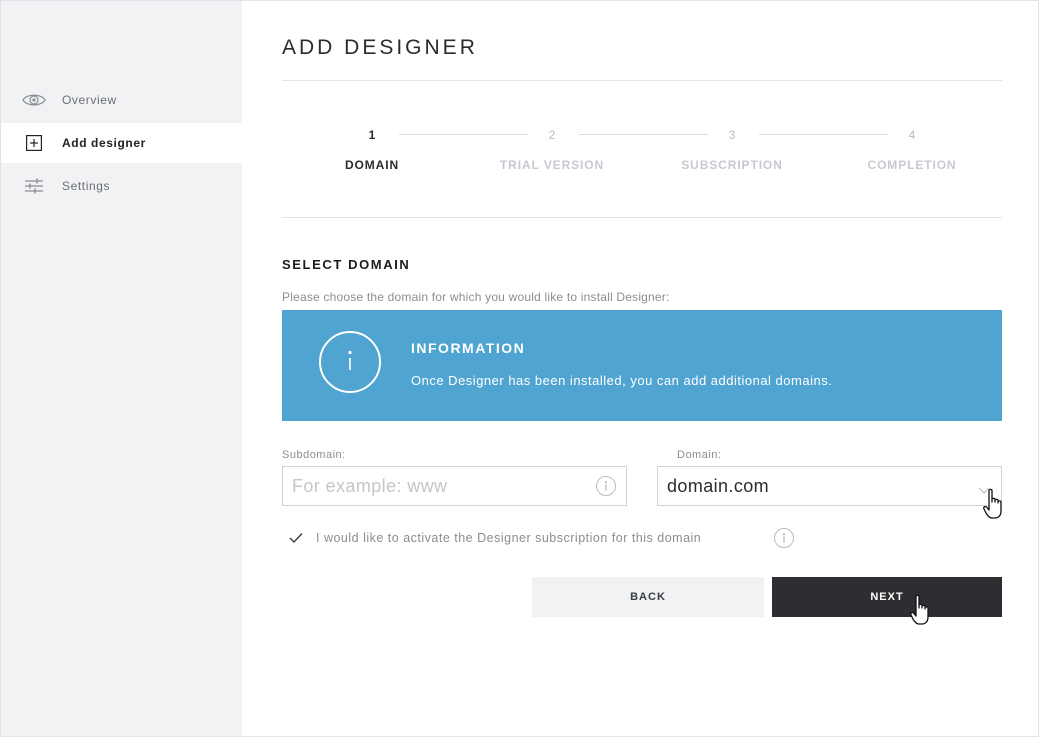 Image resolution: width=1039 pixels, height=737 pixels. Describe the element at coordinates (984, 491) in the screenshot. I see `chevron-down-icon` at that location.